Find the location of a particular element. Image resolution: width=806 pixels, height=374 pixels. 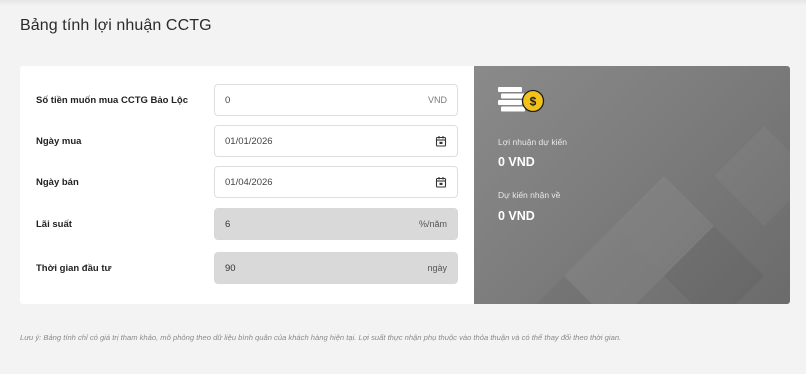

term-row: Thời gian đầu tư 90 ngày is located at coordinates (247, 268).